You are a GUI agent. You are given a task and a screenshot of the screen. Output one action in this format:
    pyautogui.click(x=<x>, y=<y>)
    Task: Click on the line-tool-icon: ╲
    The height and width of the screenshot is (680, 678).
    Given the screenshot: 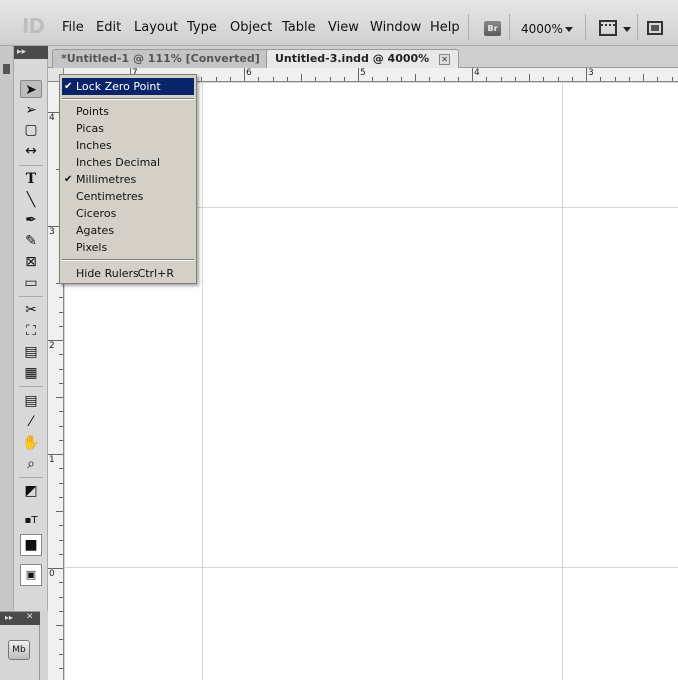 What is the action you would take?
    pyautogui.click(x=31, y=200)
    